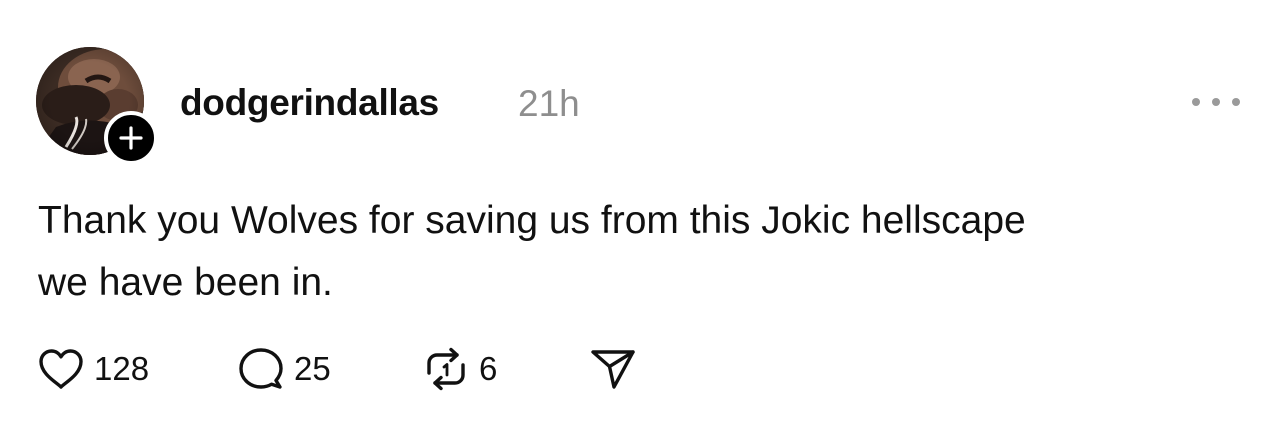 This screenshot has width=1284, height=434. I want to click on more-options-icon, so click(1216, 102).